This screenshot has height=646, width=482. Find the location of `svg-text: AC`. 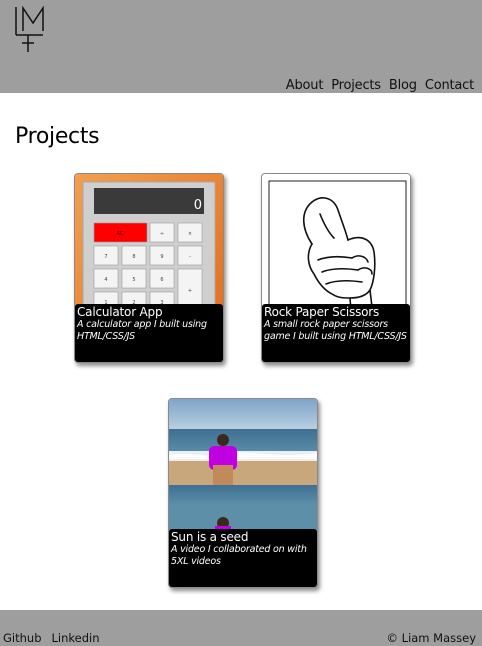

svg-text: AC is located at coordinates (120, 234).